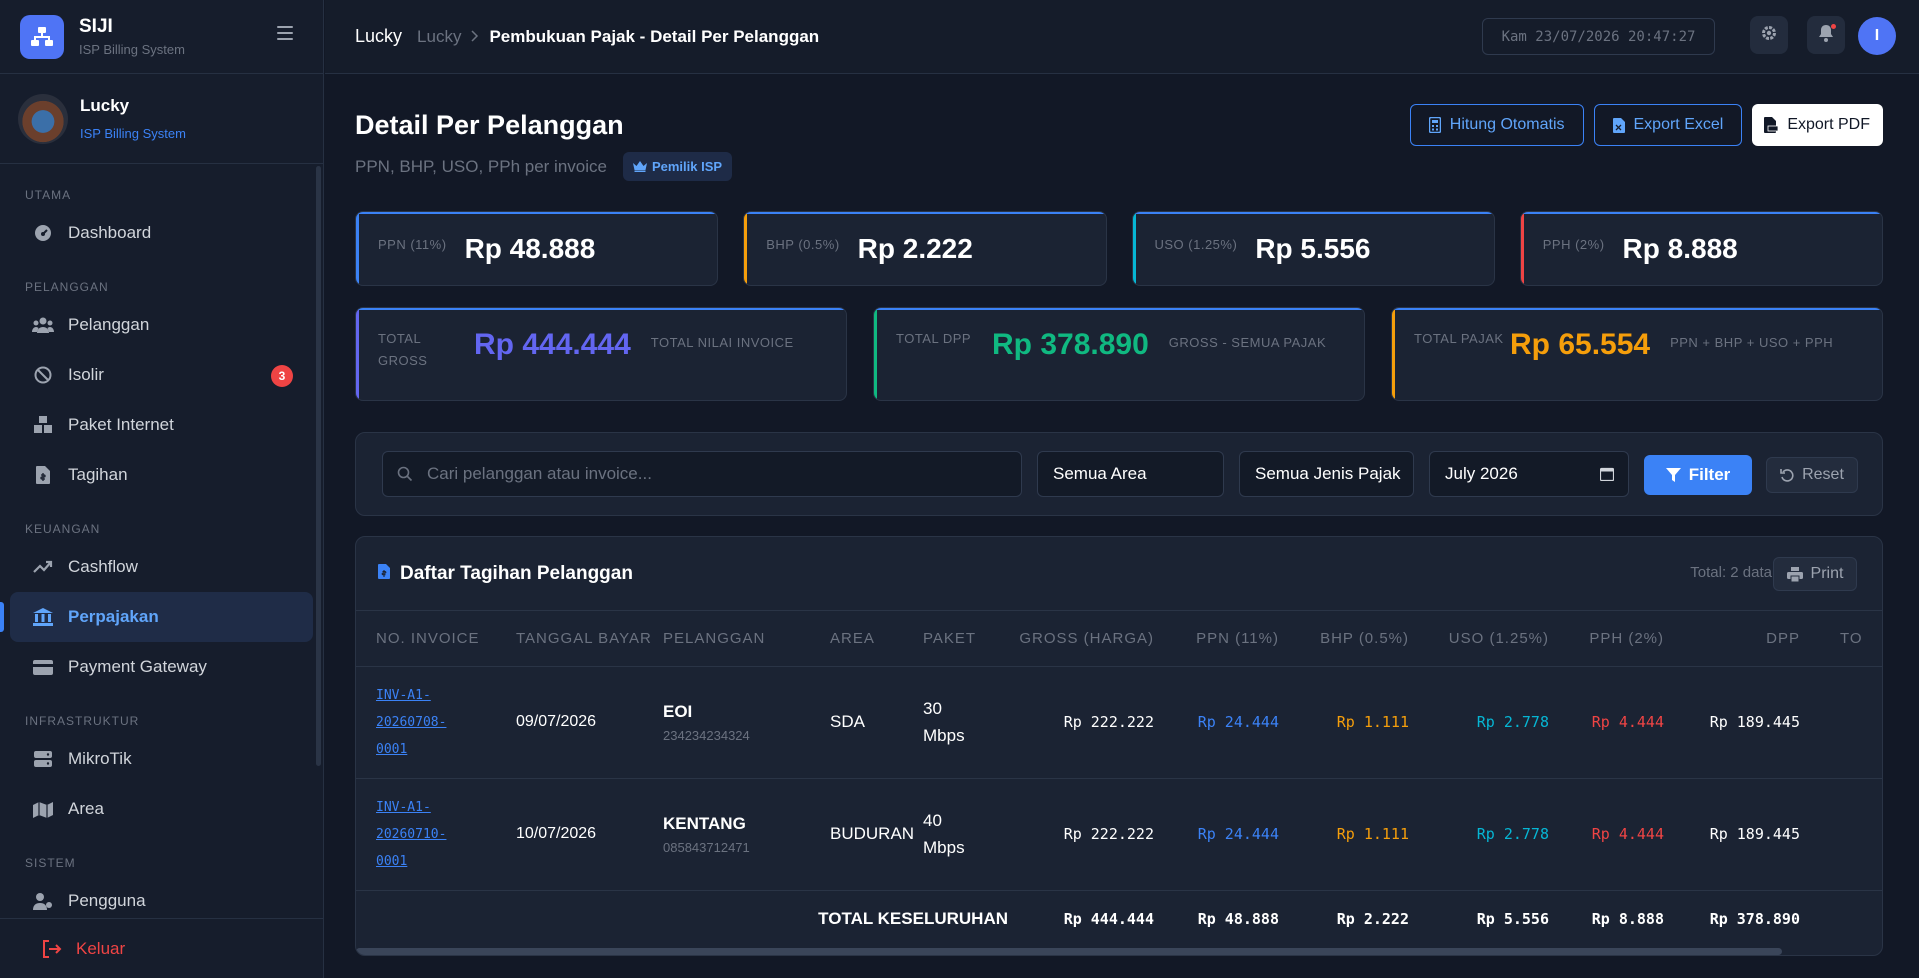  What do you see at coordinates (405, 474) in the screenshot?
I see `search-icon` at bounding box center [405, 474].